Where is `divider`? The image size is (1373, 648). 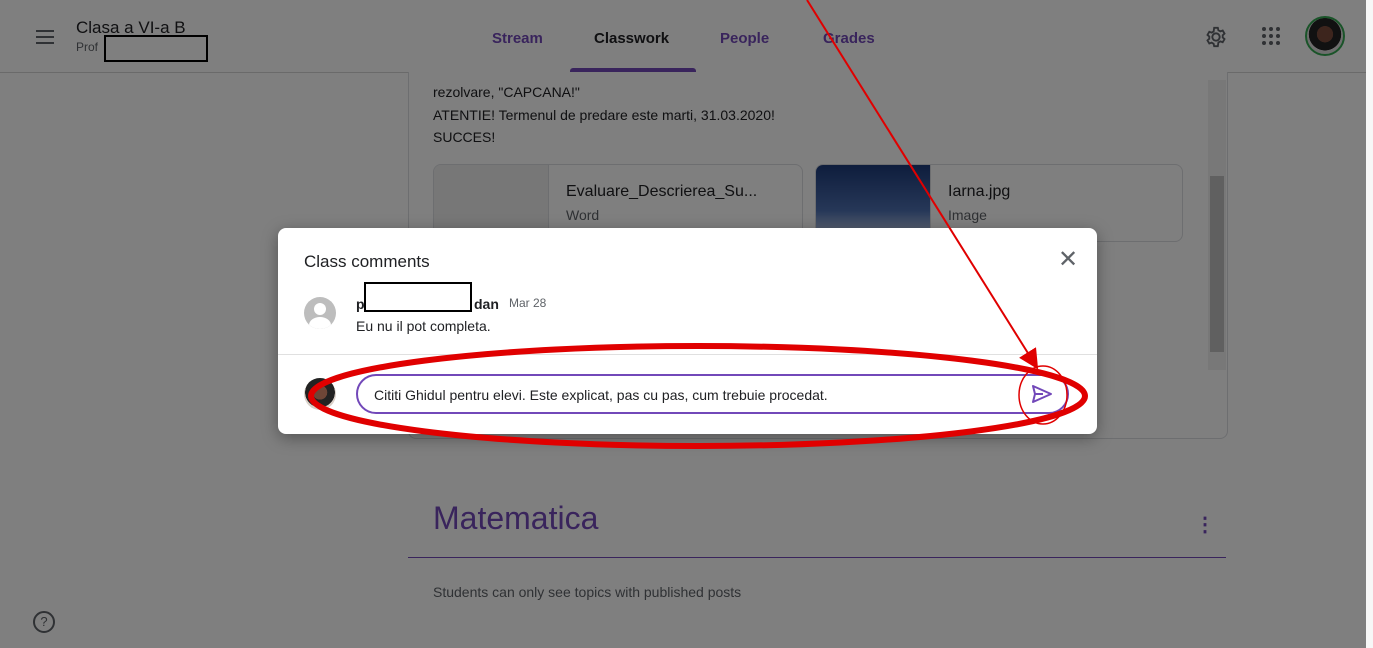
divider is located at coordinates (687, 354).